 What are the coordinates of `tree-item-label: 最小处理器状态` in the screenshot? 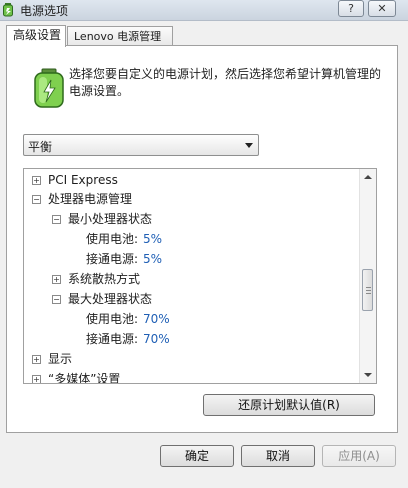 It's located at (110, 219).